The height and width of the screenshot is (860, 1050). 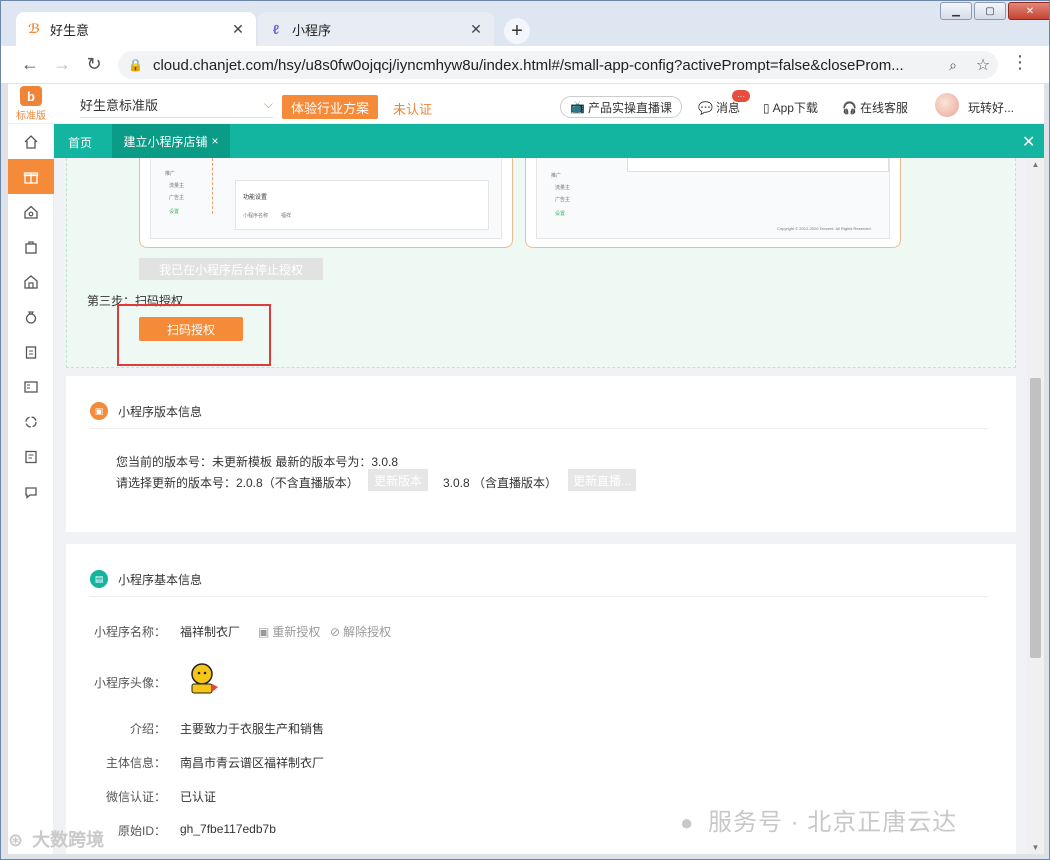 What do you see at coordinates (549, 141) in the screenshot?
I see `page-tab-strip: 首页 建立小程序店铺 × ✕` at bounding box center [549, 141].